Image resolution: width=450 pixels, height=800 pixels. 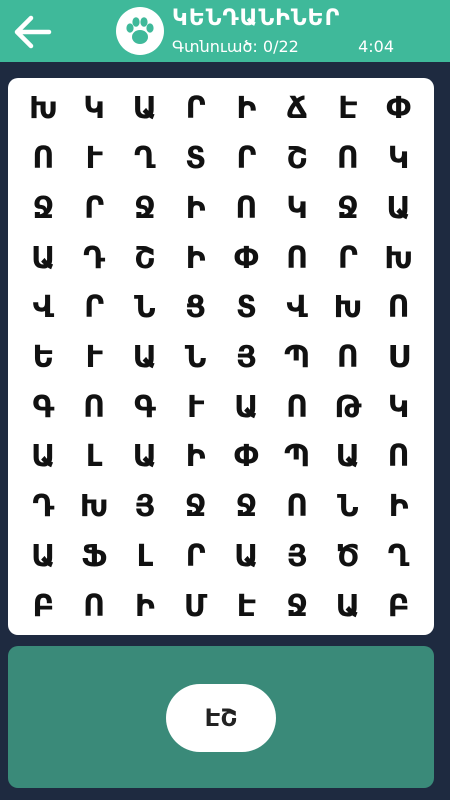 I want to click on category-title: ԿԵՆԴԱՆԻՆԵՐ, so click(x=256, y=18).